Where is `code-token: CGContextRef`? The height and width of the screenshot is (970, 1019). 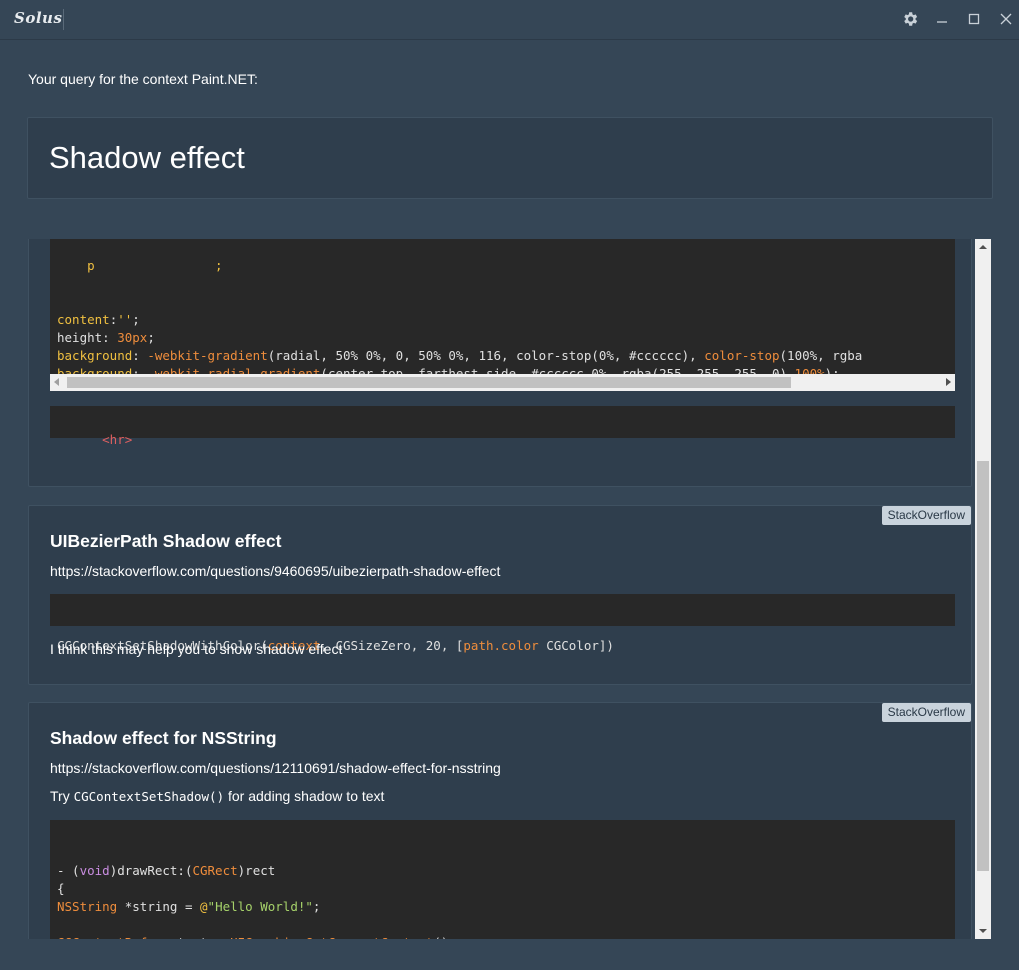 code-token: CGContextRef is located at coordinates (102, 937).